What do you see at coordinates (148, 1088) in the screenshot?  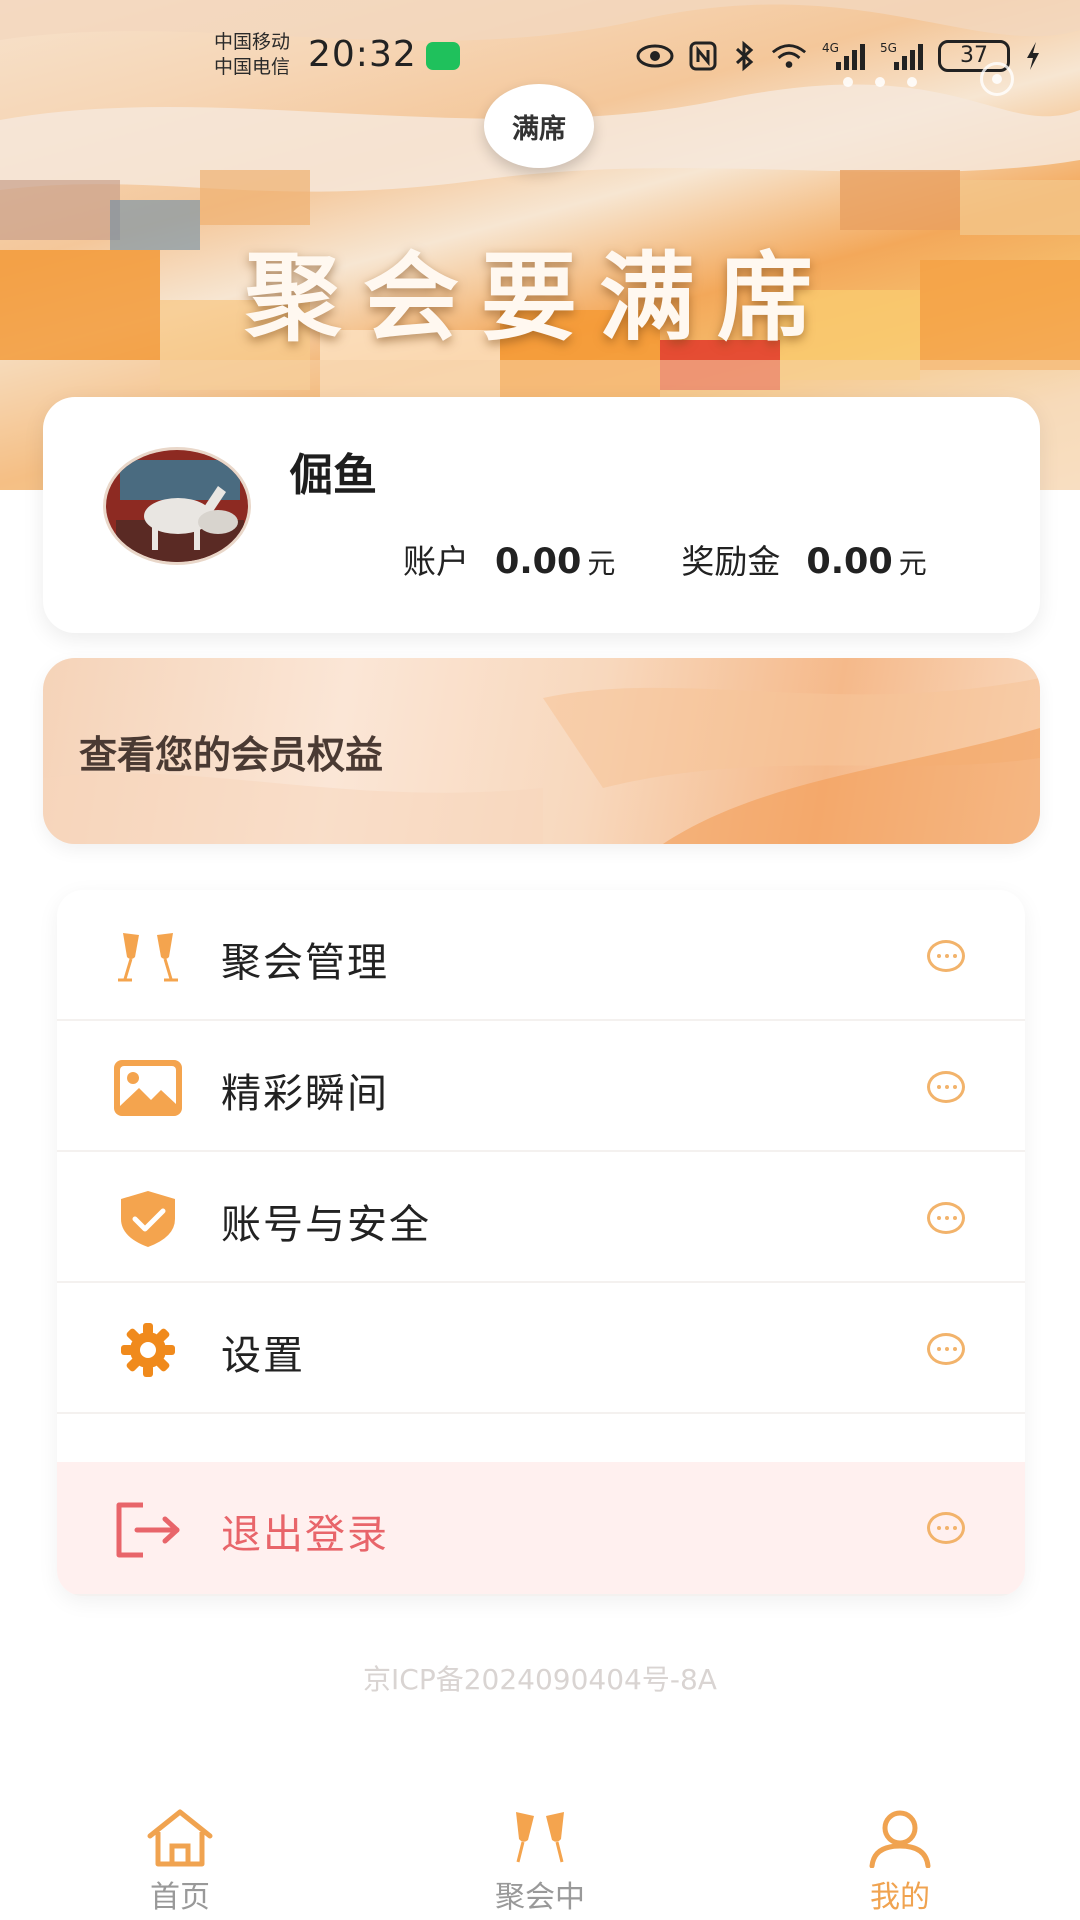 I see `image-icon` at bounding box center [148, 1088].